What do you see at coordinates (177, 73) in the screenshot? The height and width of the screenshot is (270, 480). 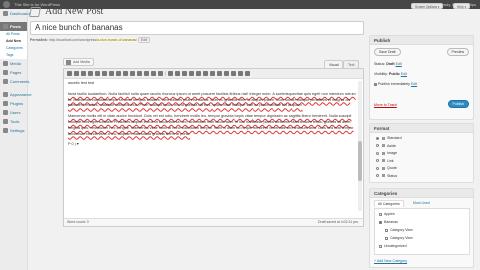 I see `underline-icon` at bounding box center [177, 73].